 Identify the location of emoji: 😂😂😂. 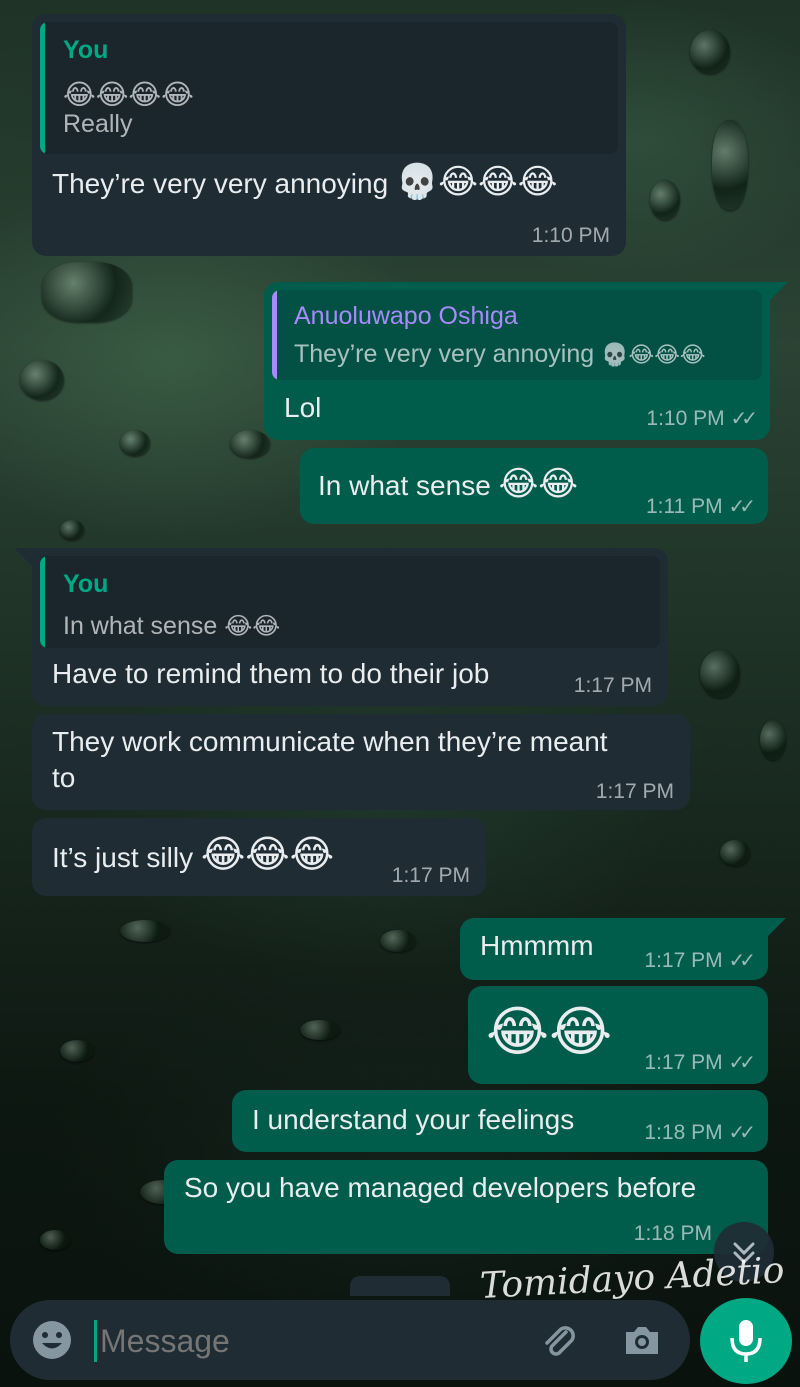
(267, 854).